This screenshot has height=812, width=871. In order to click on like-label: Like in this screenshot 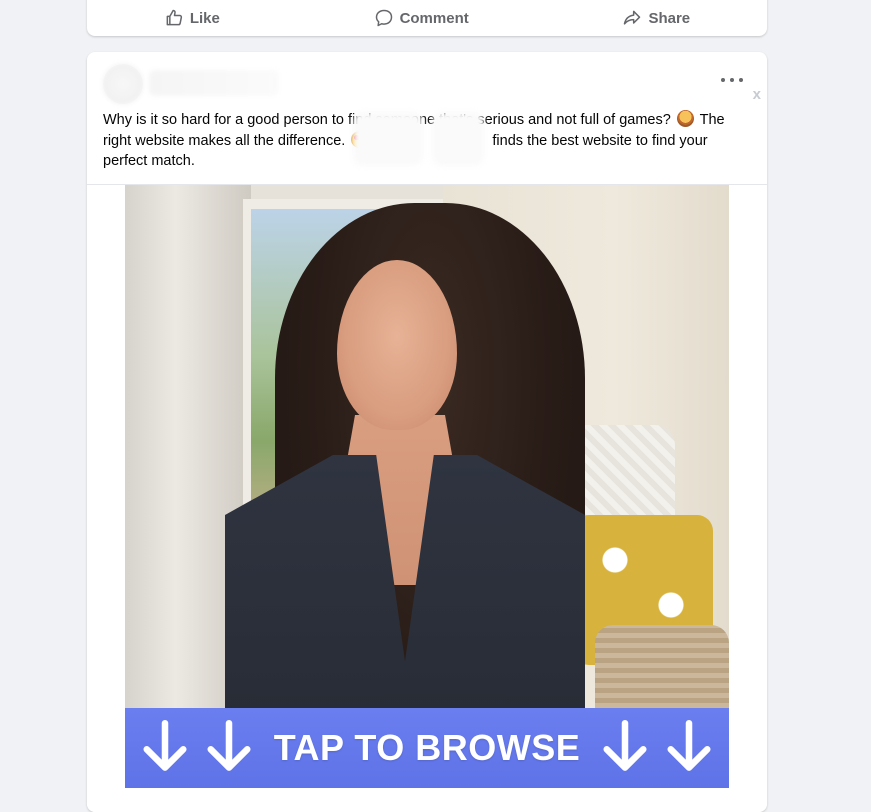, I will do `click(204, 18)`.